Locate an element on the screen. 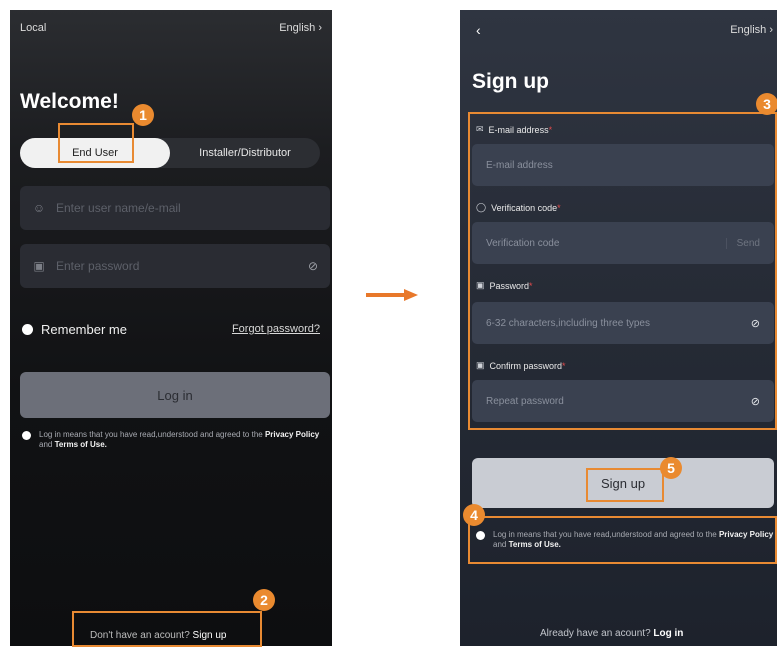 The height and width of the screenshot is (647, 777). agree-radio-icon is located at coordinates (26, 435).